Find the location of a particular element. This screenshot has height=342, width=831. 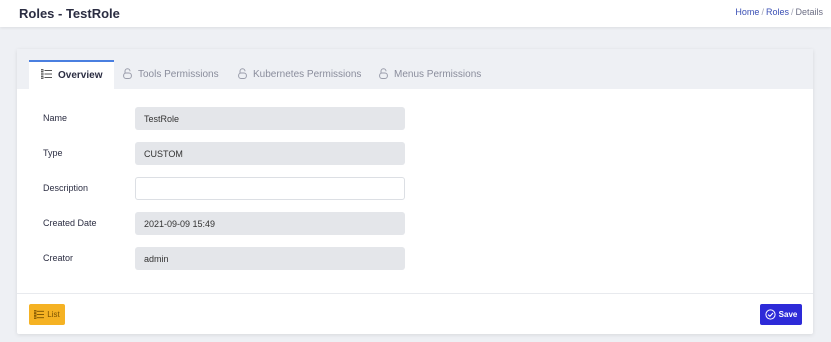

description-label: Description is located at coordinates (66, 188).